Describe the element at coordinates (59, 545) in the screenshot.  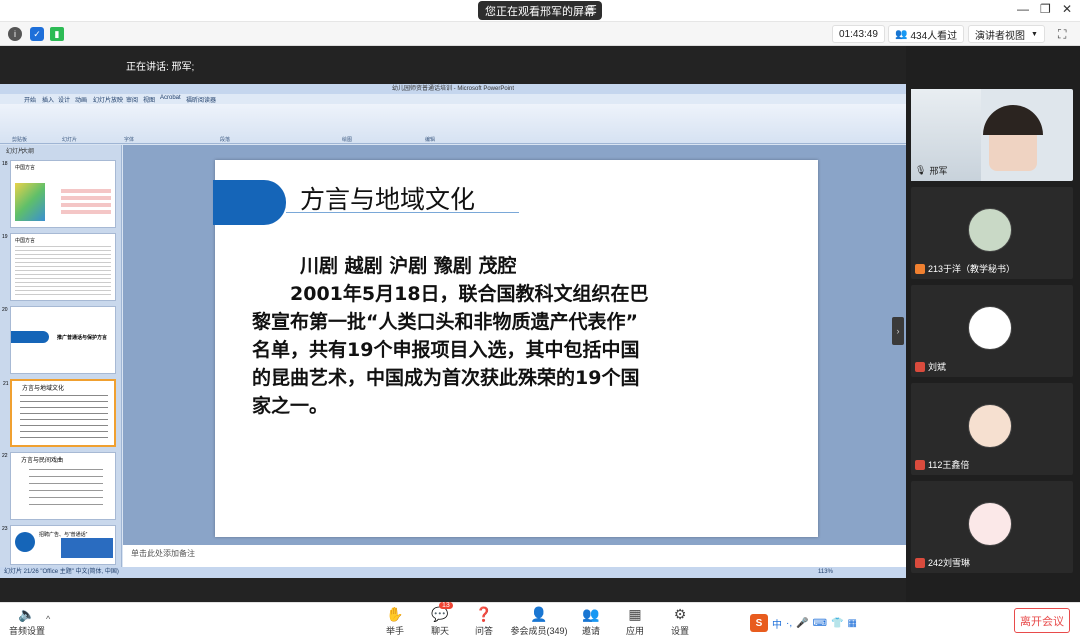
I see `slide-thumbnail: 23 招聘广告、与“普通话”` at that location.